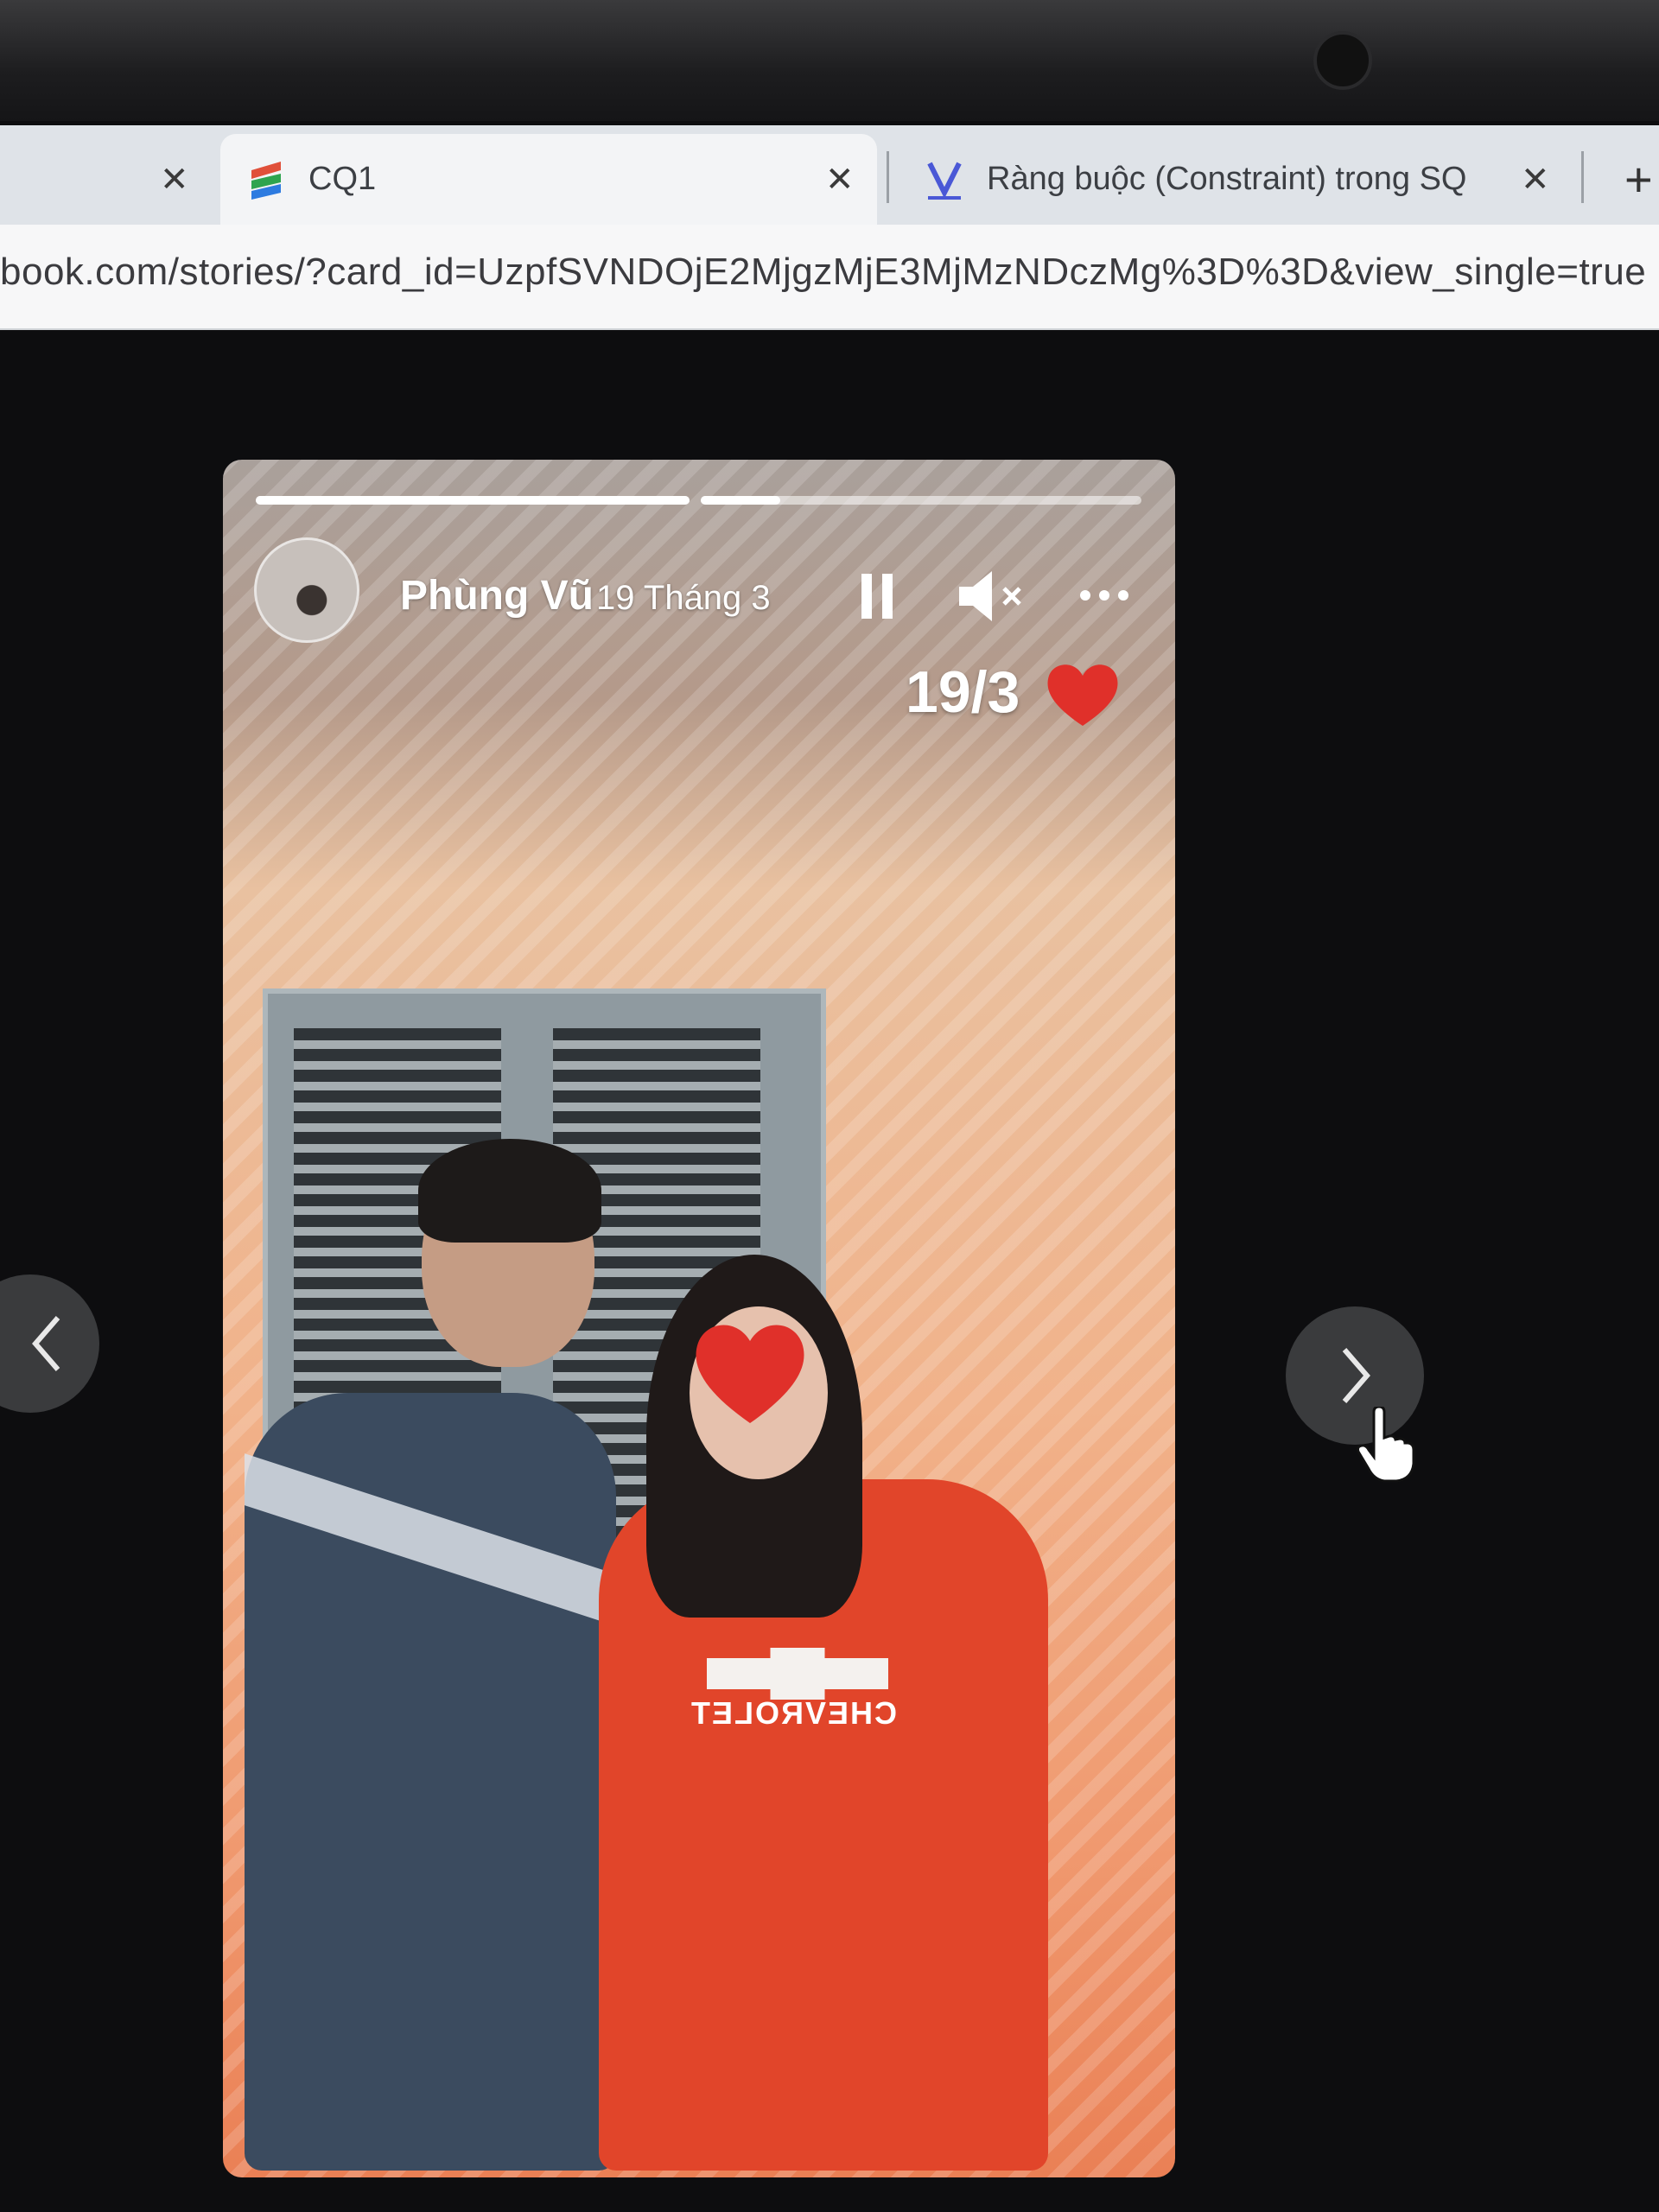 The image size is (1659, 2212). Describe the element at coordinates (342, 179) in the screenshot. I see `tab-title: CQ1` at that location.